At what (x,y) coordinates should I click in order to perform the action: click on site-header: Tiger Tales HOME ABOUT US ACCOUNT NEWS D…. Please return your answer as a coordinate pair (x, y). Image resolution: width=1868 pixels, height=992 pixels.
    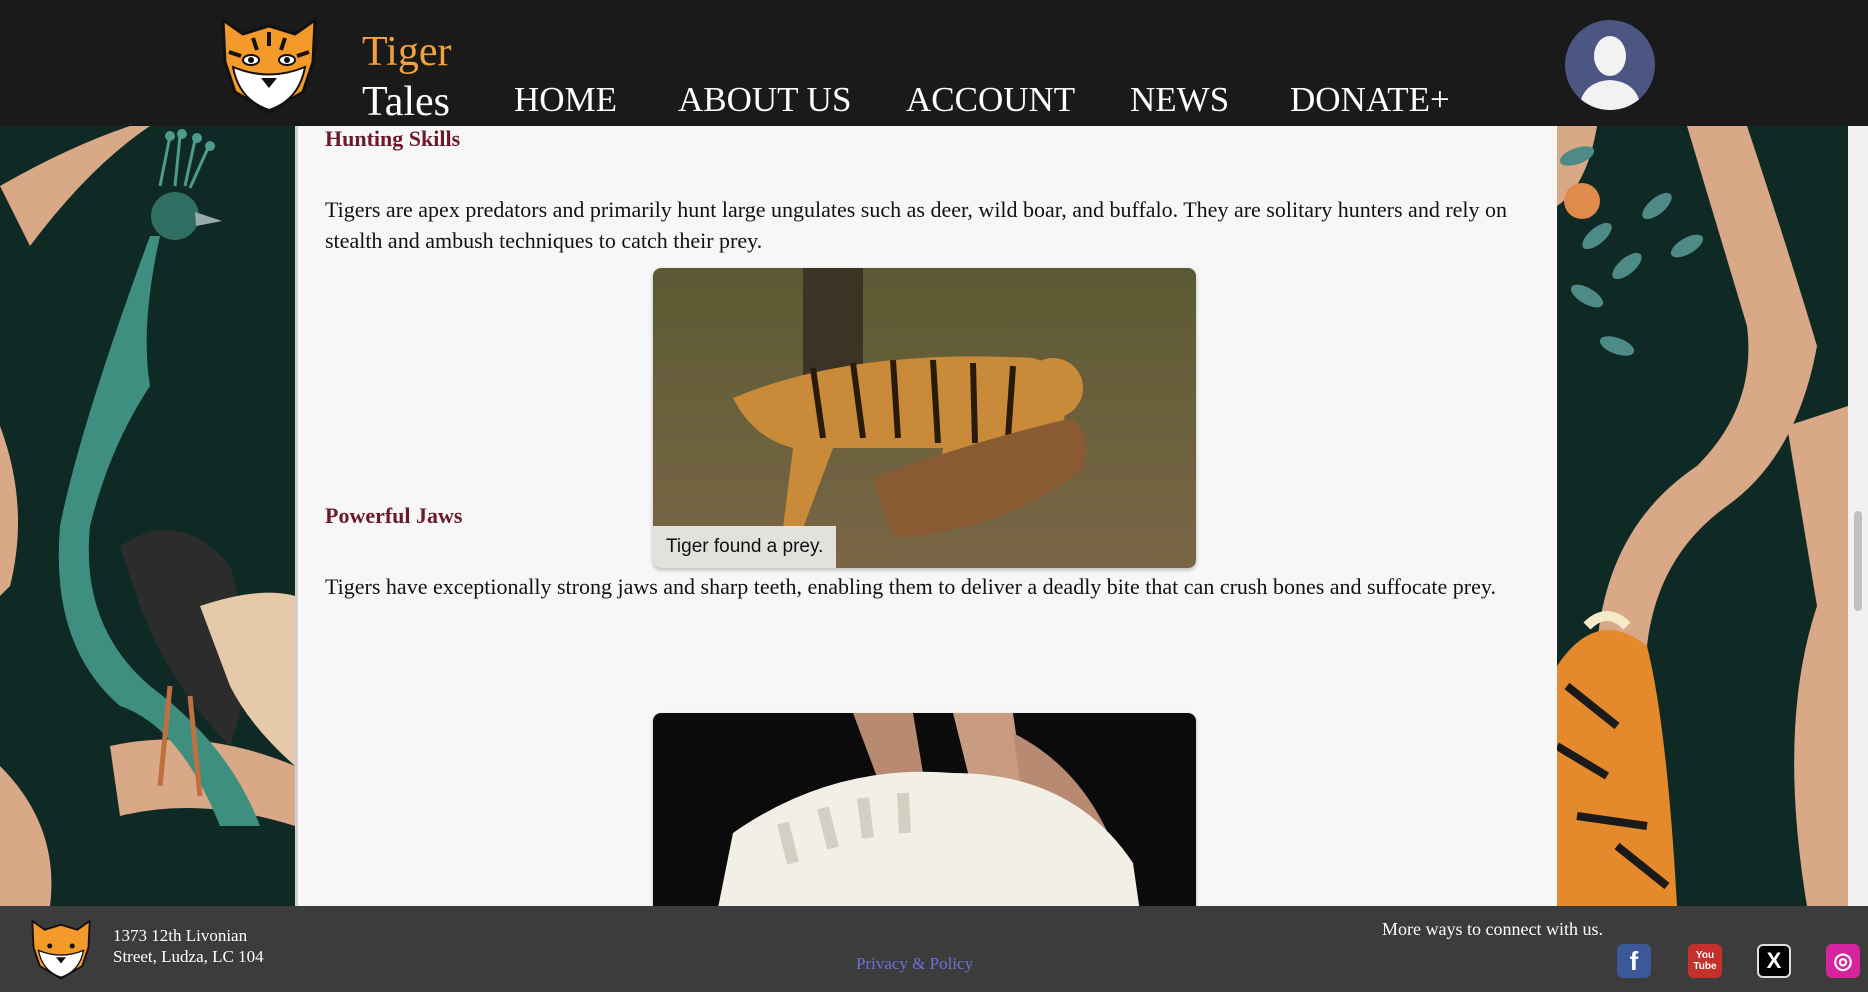
    Looking at the image, I should click on (934, 63).